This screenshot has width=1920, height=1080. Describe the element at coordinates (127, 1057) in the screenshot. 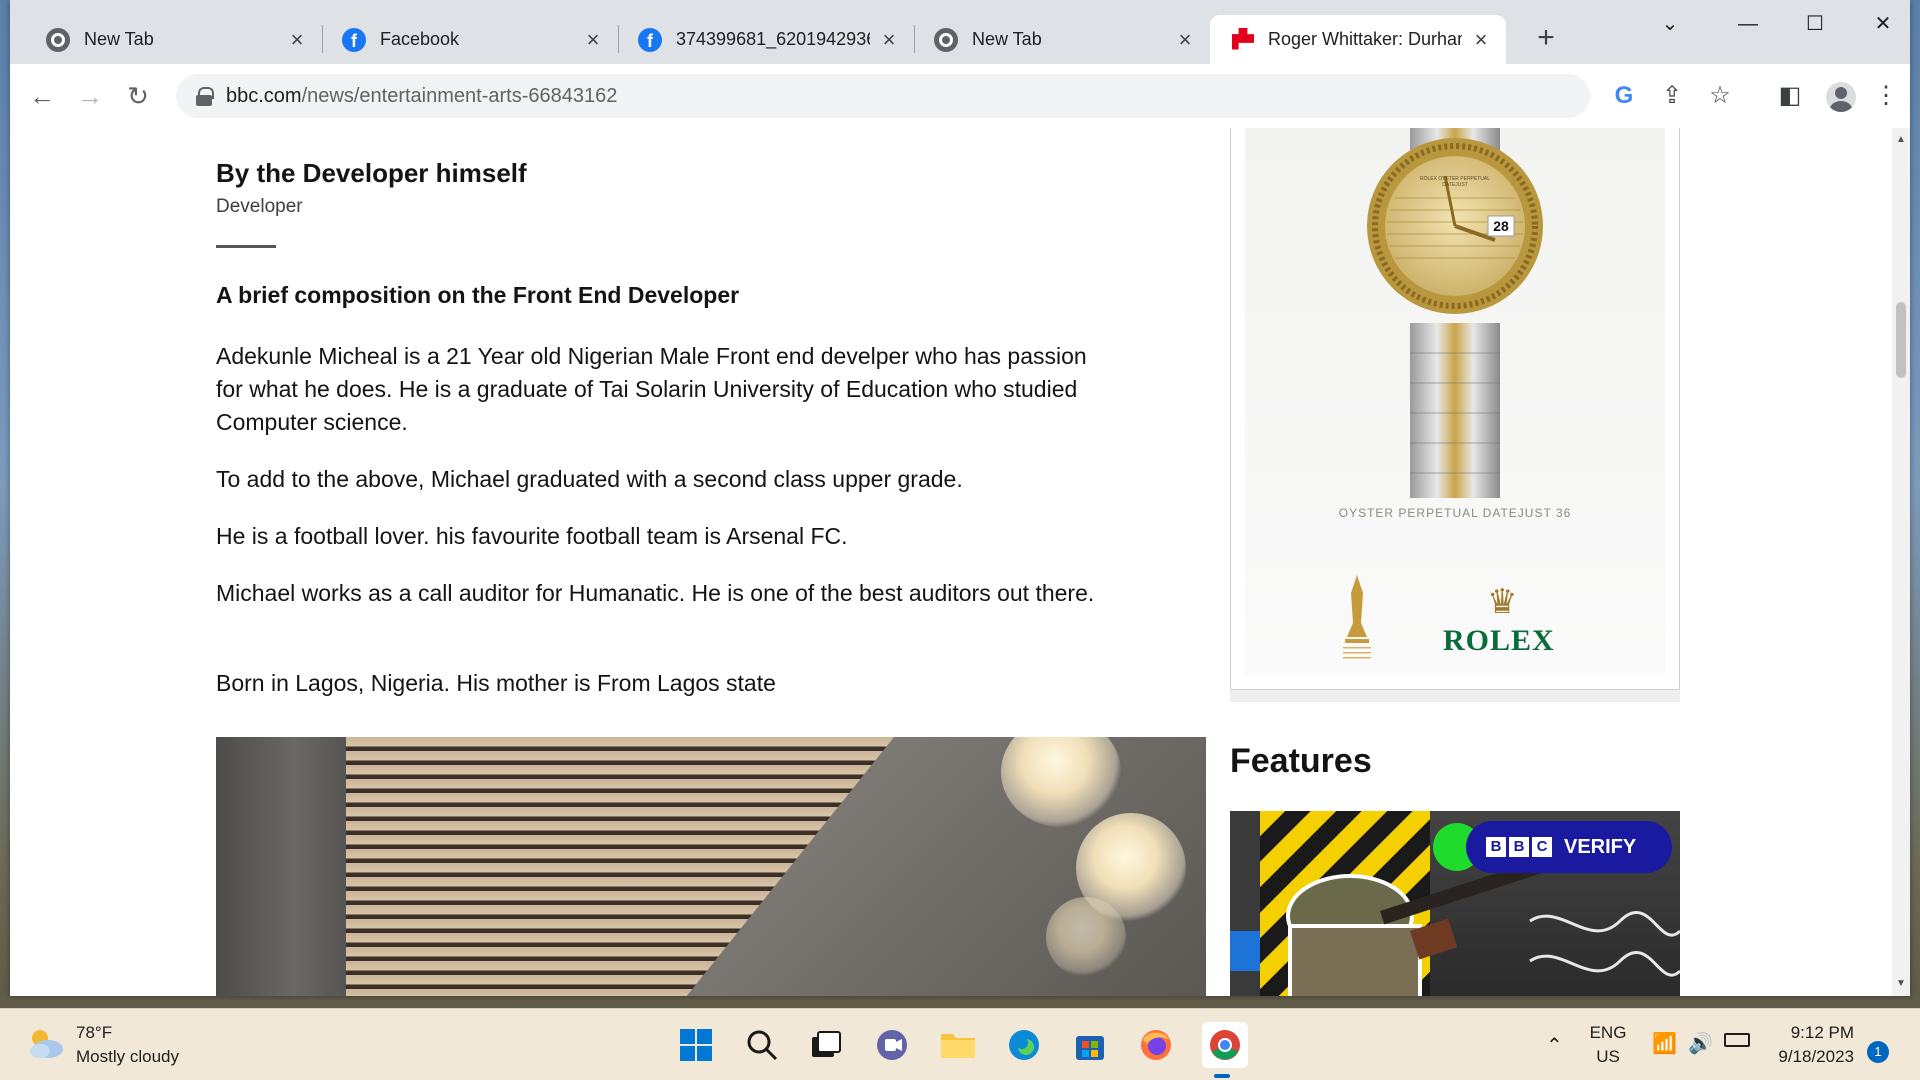

I see `weather-description: Mostly cloudy` at that location.